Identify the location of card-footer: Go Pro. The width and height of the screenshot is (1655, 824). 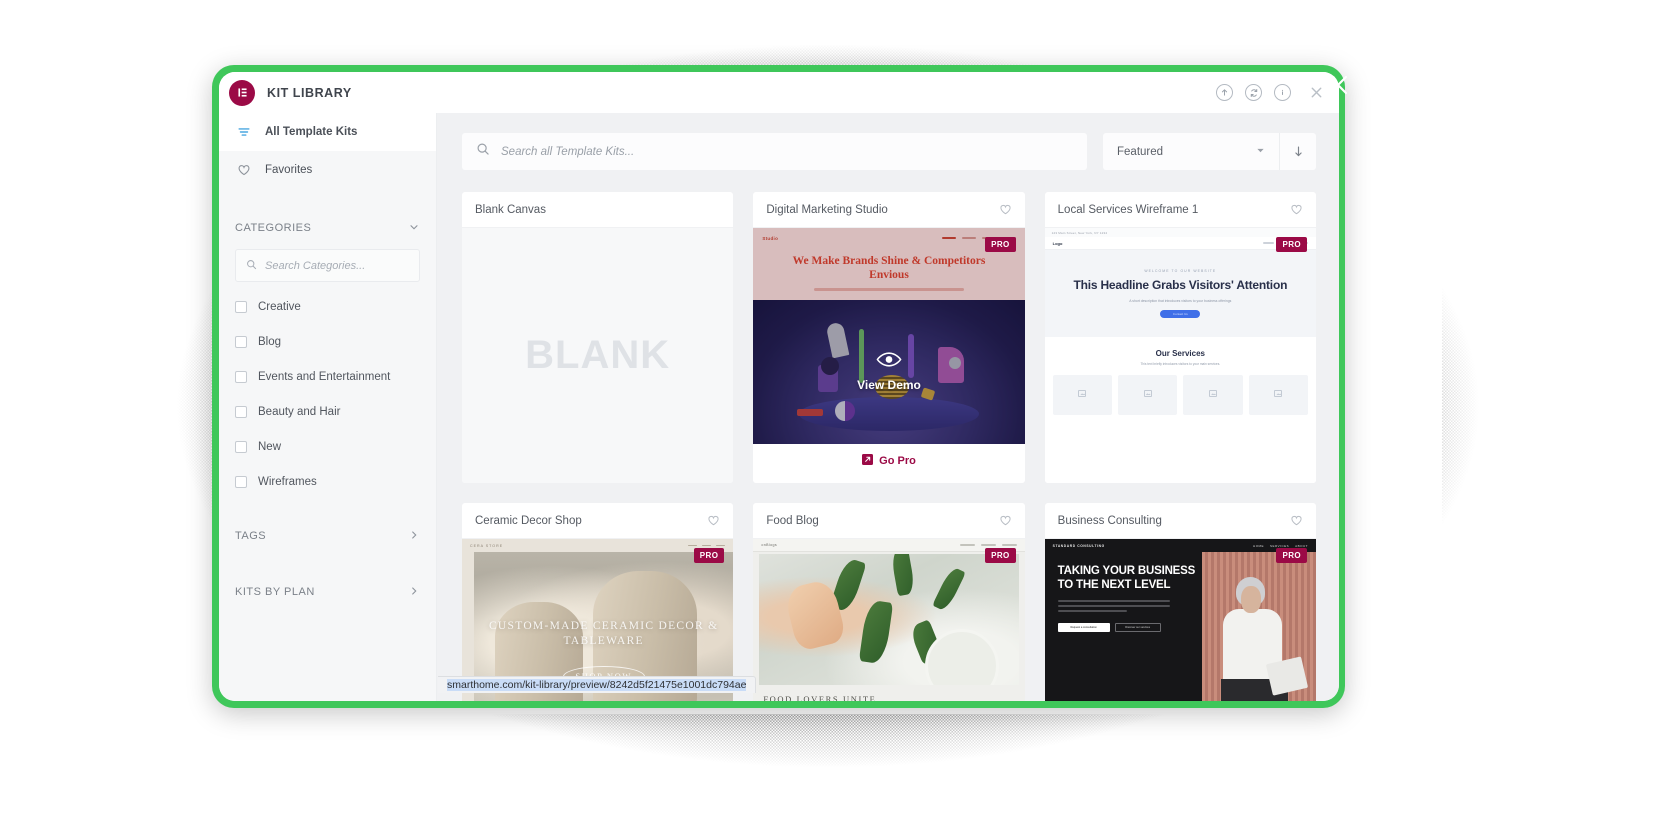
(889, 460).